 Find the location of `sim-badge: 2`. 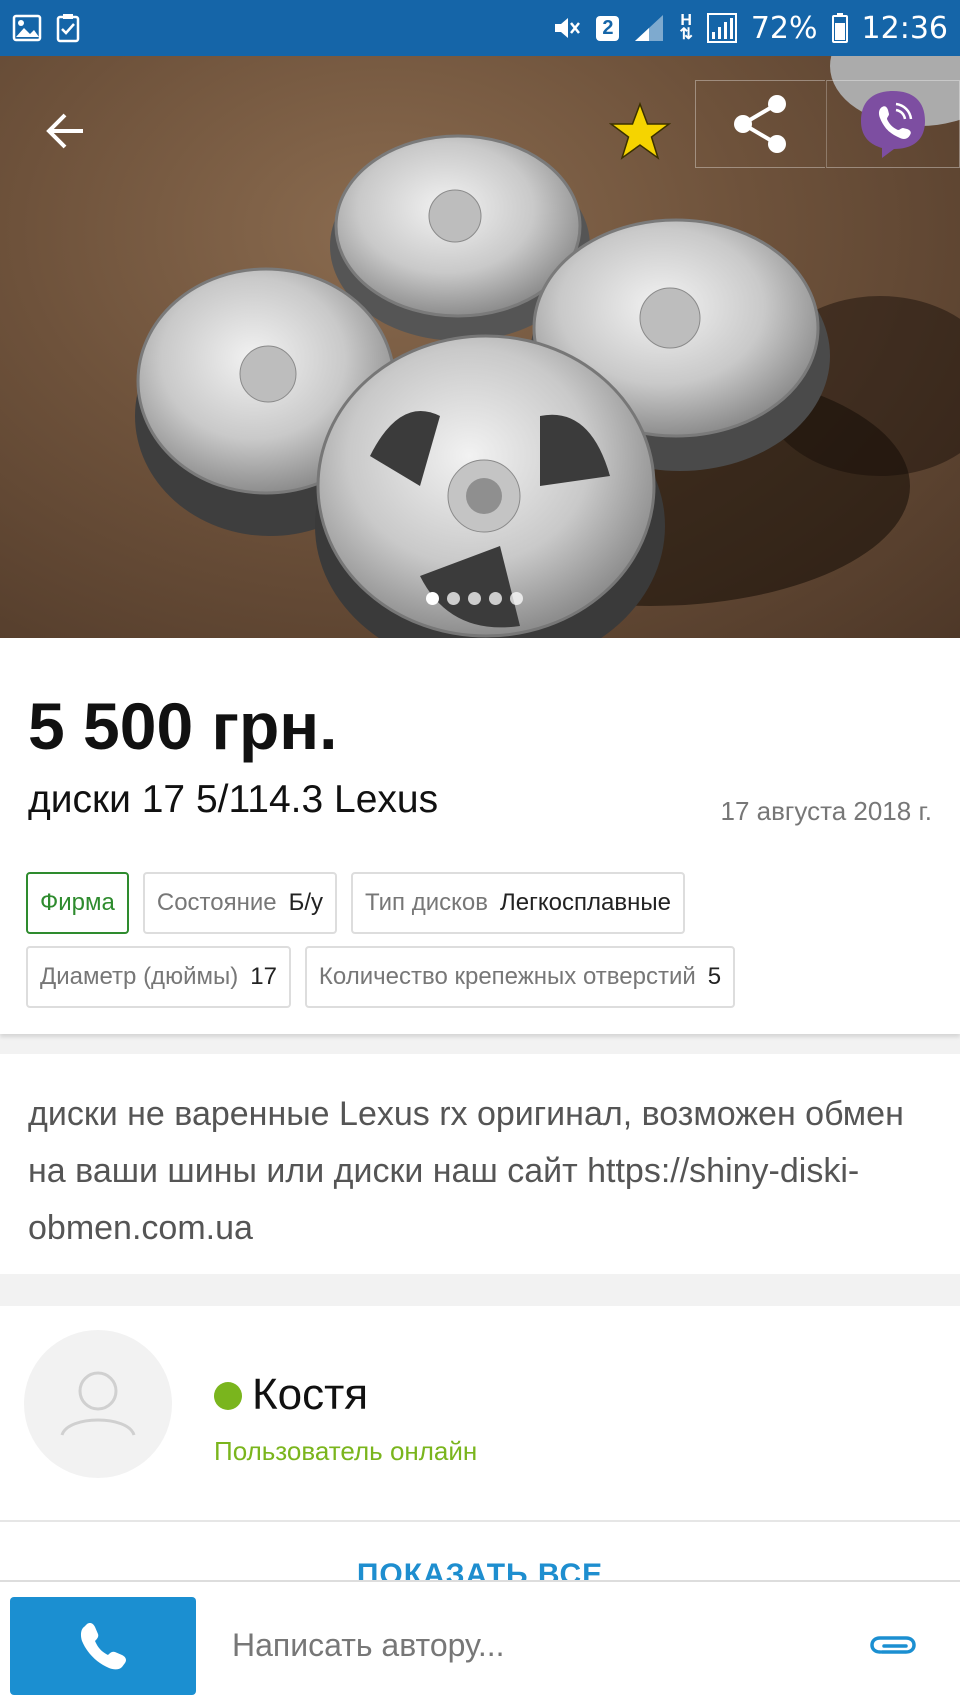

sim-badge: 2 is located at coordinates (608, 28).